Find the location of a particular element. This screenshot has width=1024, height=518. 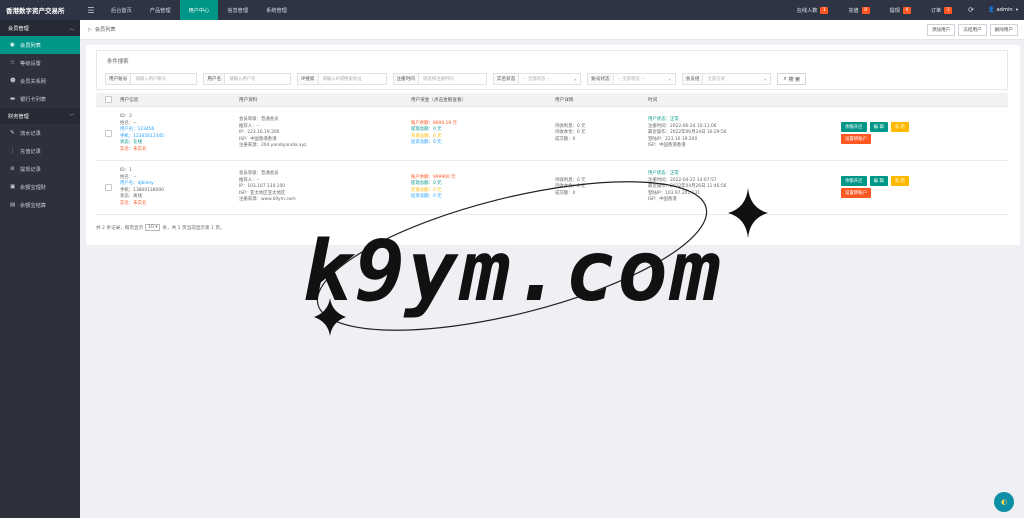

sidebar-item-recharge-records: ⋮ 充值记录 is located at coordinates (40, 151).